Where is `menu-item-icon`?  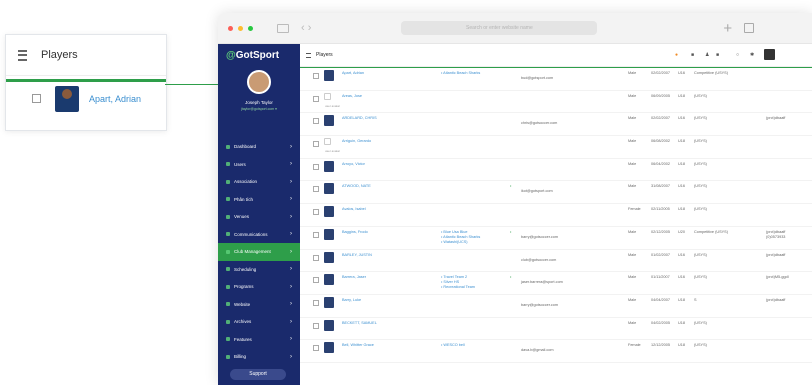
menu-item-icon is located at coordinates (228, 146).